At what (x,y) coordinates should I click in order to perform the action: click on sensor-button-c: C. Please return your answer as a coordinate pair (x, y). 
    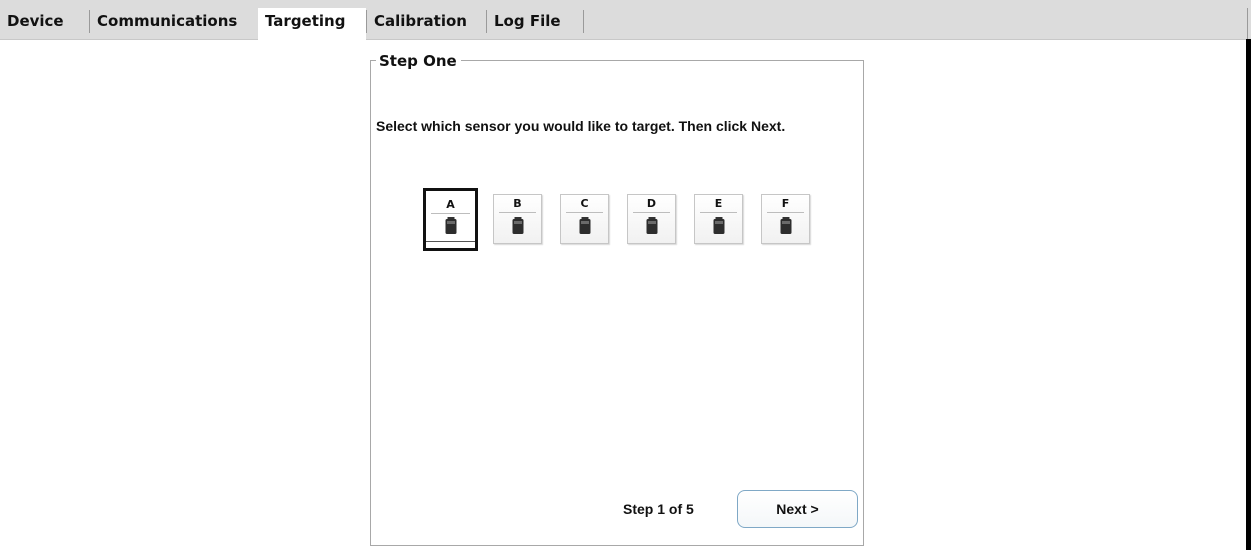
    Looking at the image, I should click on (584, 219).